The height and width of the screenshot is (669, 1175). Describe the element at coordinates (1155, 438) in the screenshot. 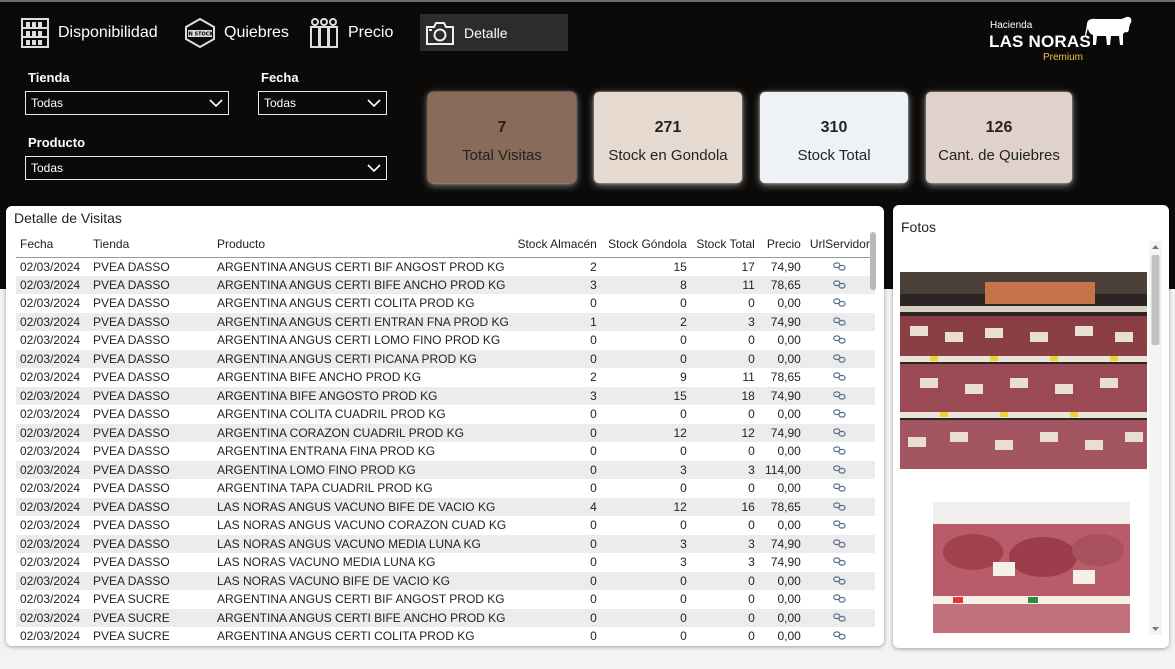

I see `photos-scrollbar` at that location.